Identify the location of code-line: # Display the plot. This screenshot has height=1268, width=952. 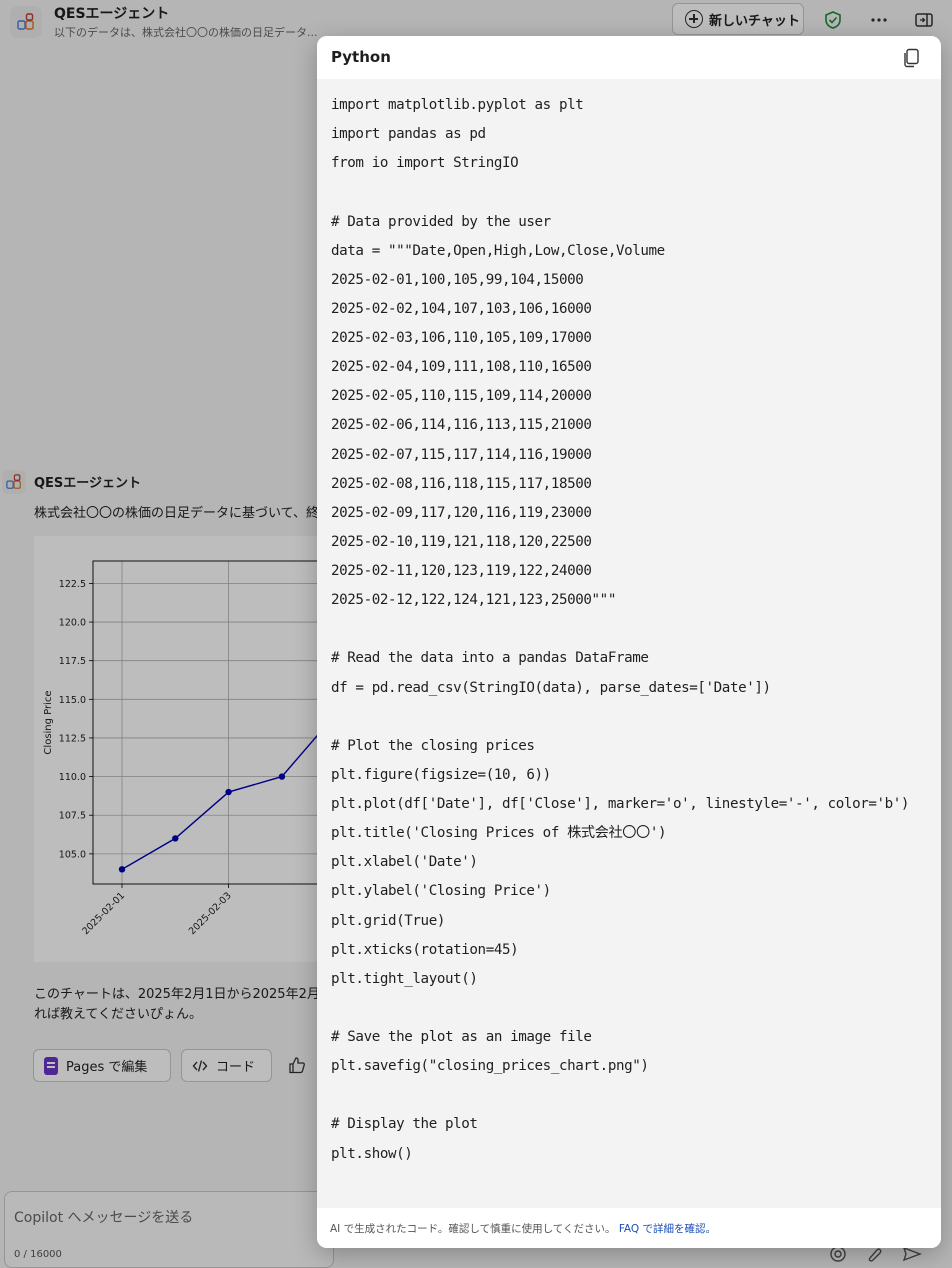
(404, 1124).